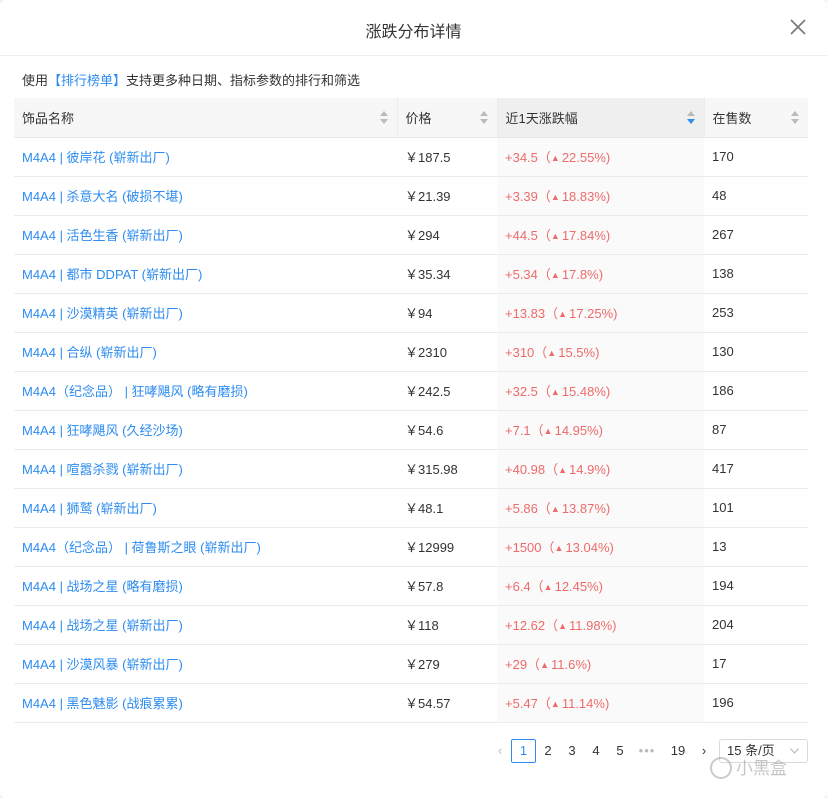 The width and height of the screenshot is (827, 798). I want to click on item-change: +1500（▲ 13.04%), so click(600, 547).